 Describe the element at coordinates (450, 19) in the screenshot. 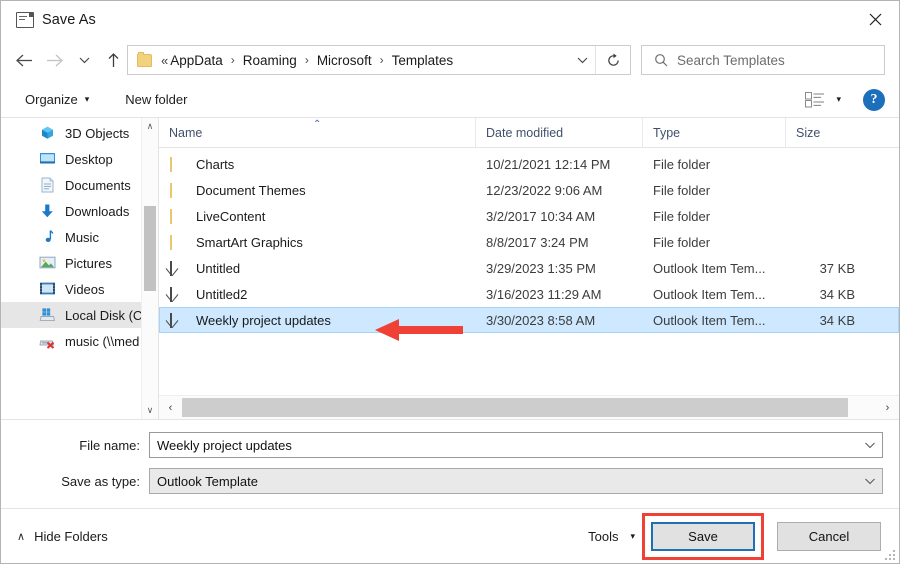

I see `title-bar: Save As` at that location.